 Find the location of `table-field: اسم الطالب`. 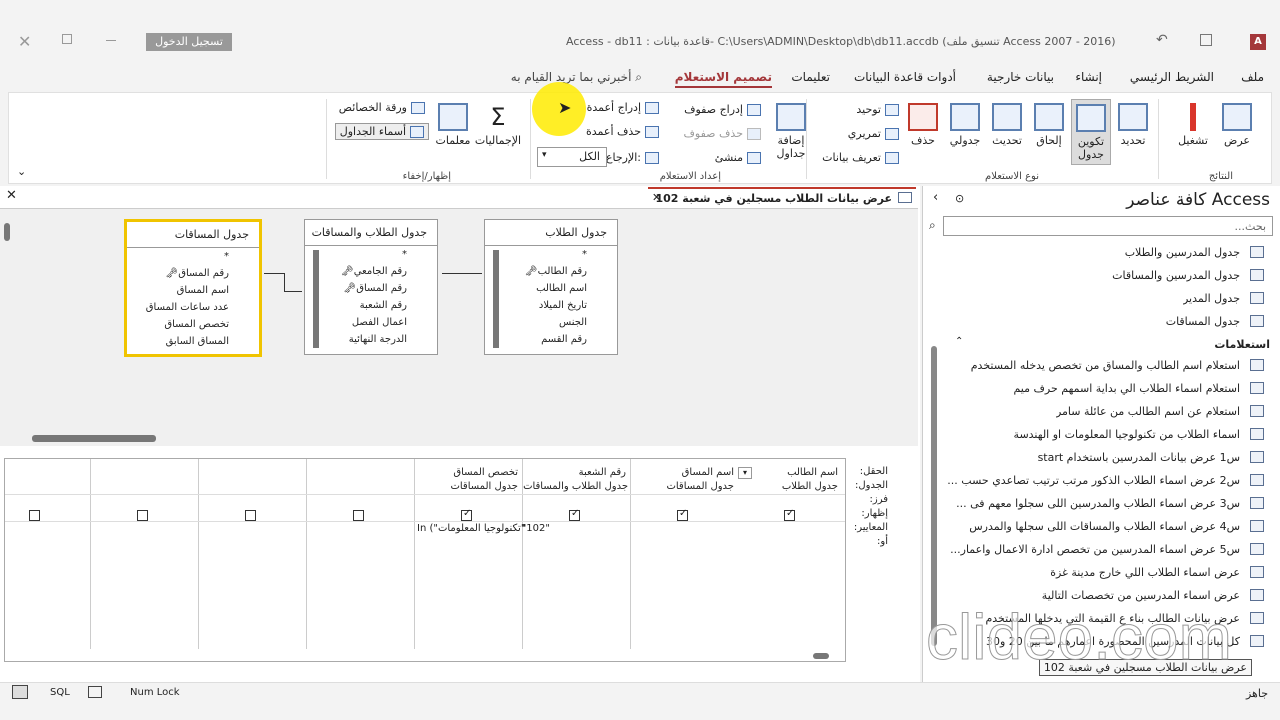

table-field: اسم الطالب is located at coordinates (551, 288).